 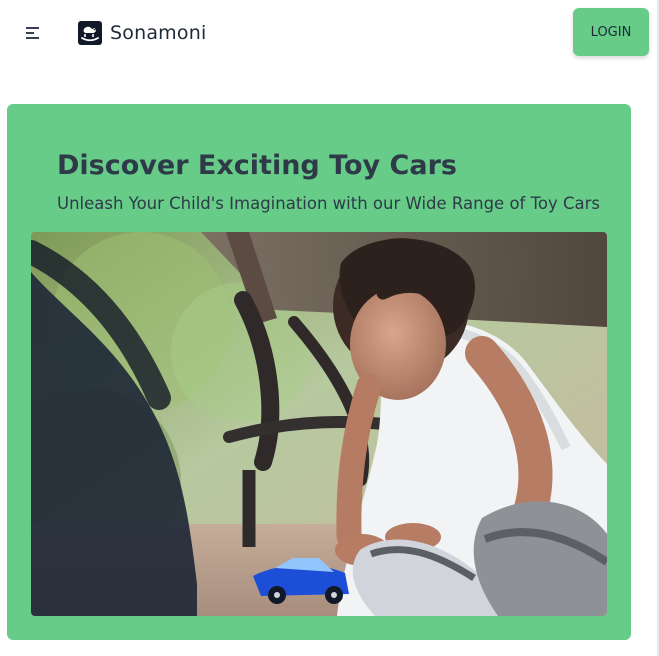 I want to click on brand-link: Sonamoni, so click(x=142, y=33).